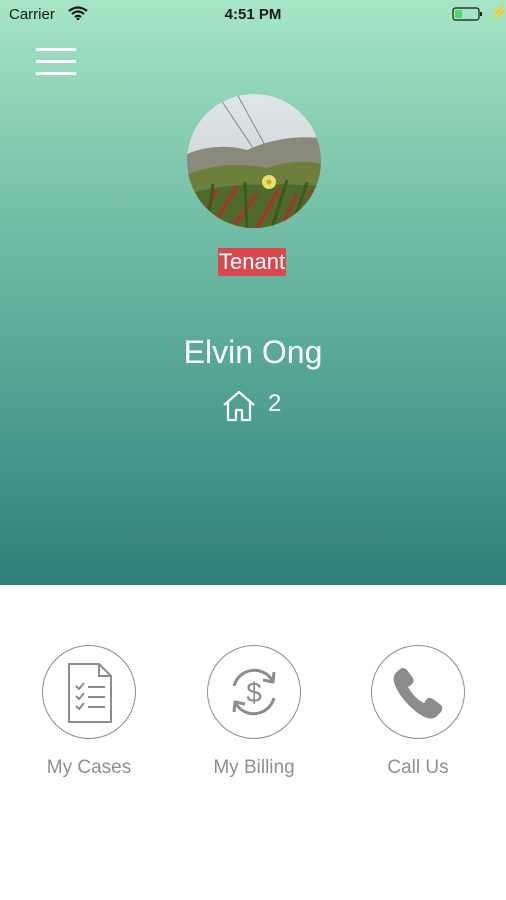 The height and width of the screenshot is (900, 506). I want to click on user-name: Elvin Ong, so click(253, 352).